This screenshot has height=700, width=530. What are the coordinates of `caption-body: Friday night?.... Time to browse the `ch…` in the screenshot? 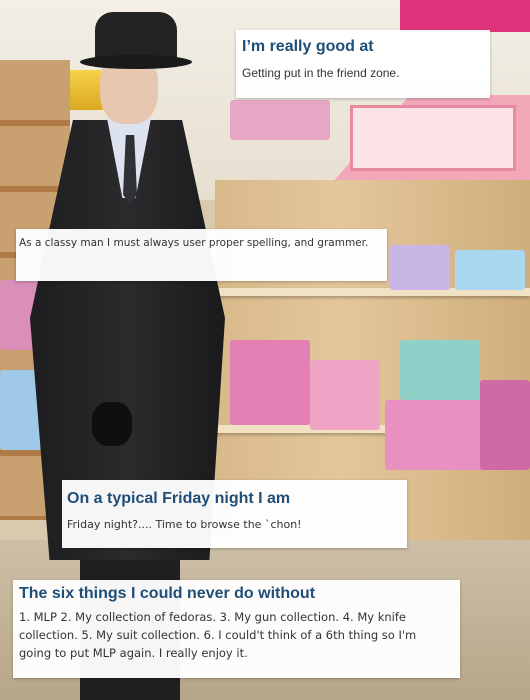 It's located at (184, 524).